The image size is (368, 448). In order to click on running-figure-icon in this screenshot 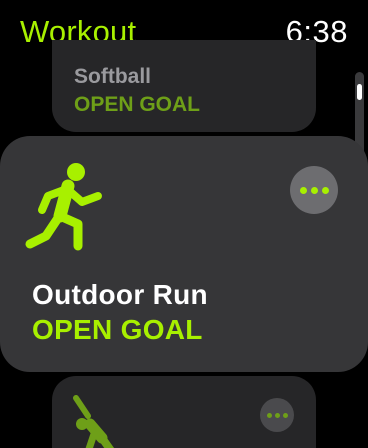, I will do `click(63, 207)`.